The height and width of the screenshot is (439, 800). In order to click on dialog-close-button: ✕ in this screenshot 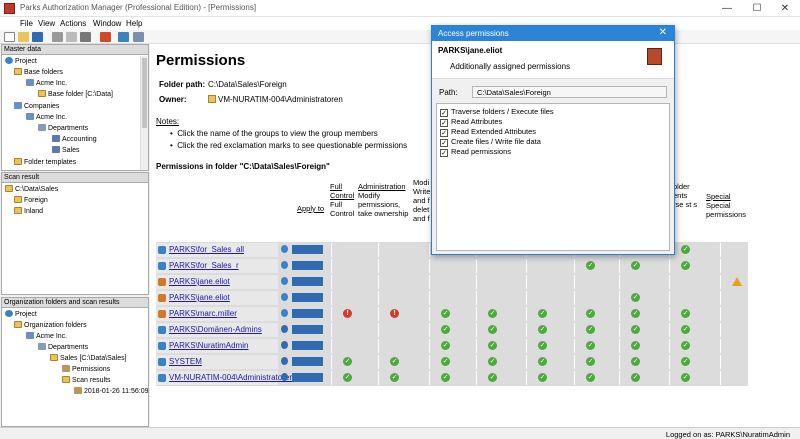, I will do `click(663, 32)`.